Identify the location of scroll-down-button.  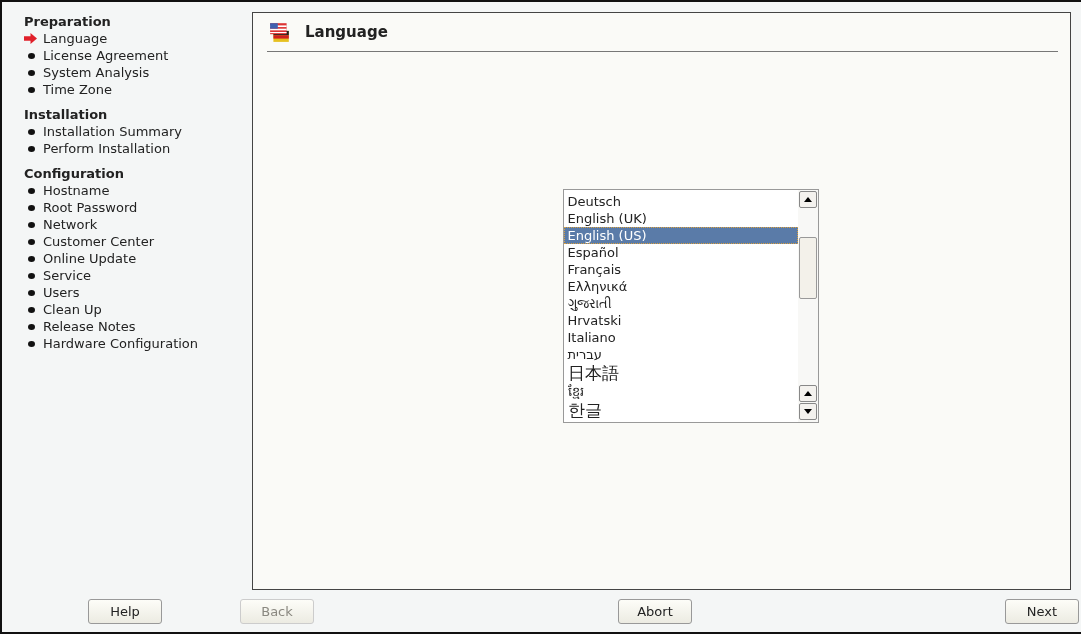
(807, 411).